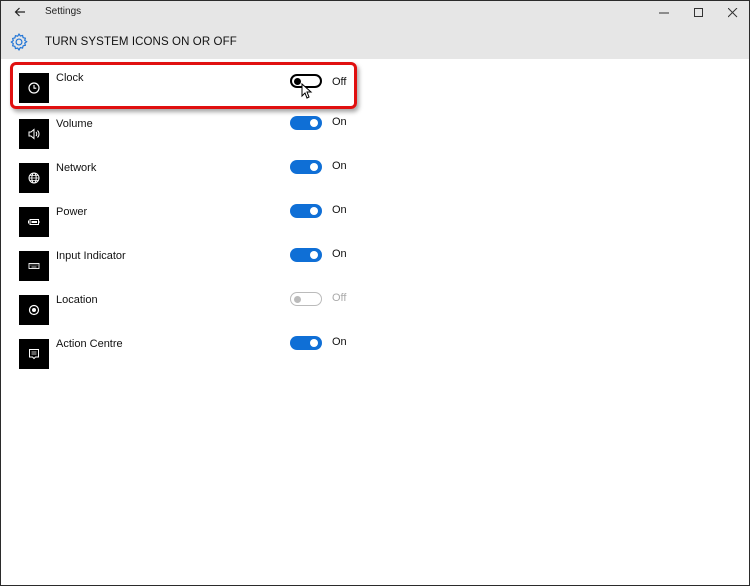  I want to click on volume-icon, so click(34, 134).